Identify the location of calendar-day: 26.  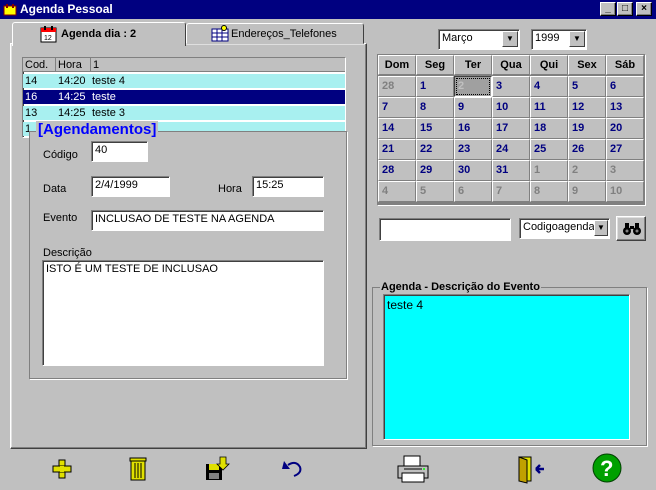
(587, 149).